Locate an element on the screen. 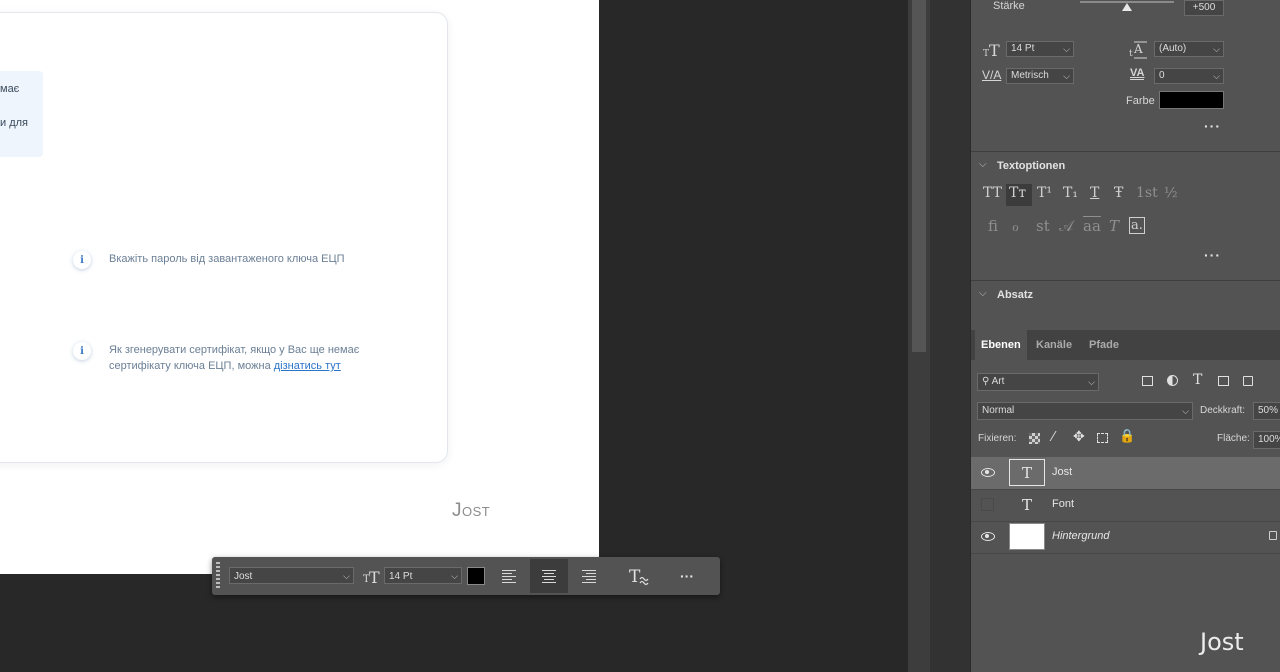 The width and height of the screenshot is (1280, 672). info-icon: i is located at coordinates (82, 351).